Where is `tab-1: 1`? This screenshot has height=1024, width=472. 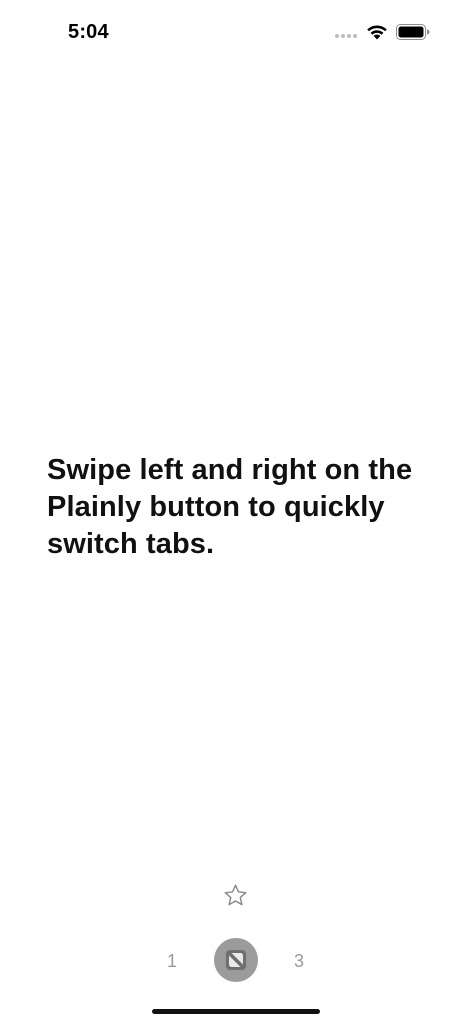 tab-1: 1 is located at coordinates (172, 961).